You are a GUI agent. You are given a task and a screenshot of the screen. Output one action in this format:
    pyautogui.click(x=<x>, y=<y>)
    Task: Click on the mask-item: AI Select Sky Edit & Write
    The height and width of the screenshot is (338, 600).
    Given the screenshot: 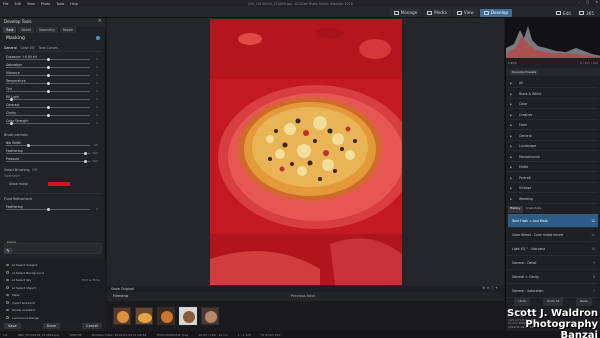 What is the action you would take?
    pyautogui.click(x=55, y=280)
    